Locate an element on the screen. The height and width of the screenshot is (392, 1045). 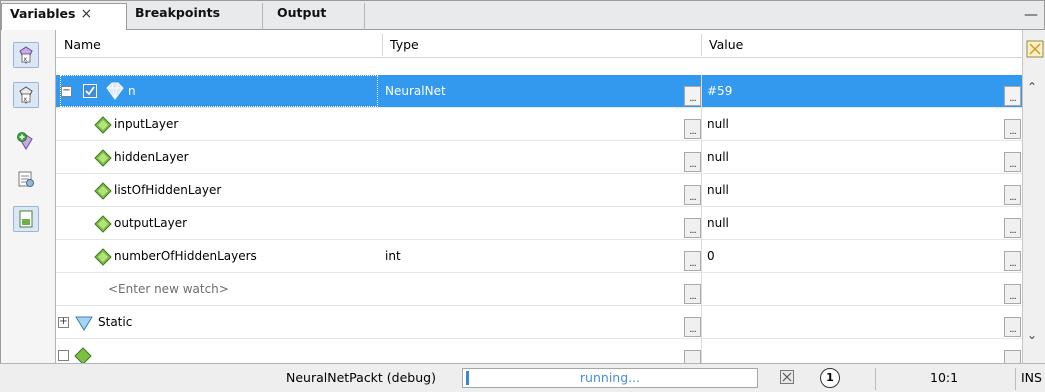
variable-name: numberOfHiddenLayers is located at coordinates (185, 256).